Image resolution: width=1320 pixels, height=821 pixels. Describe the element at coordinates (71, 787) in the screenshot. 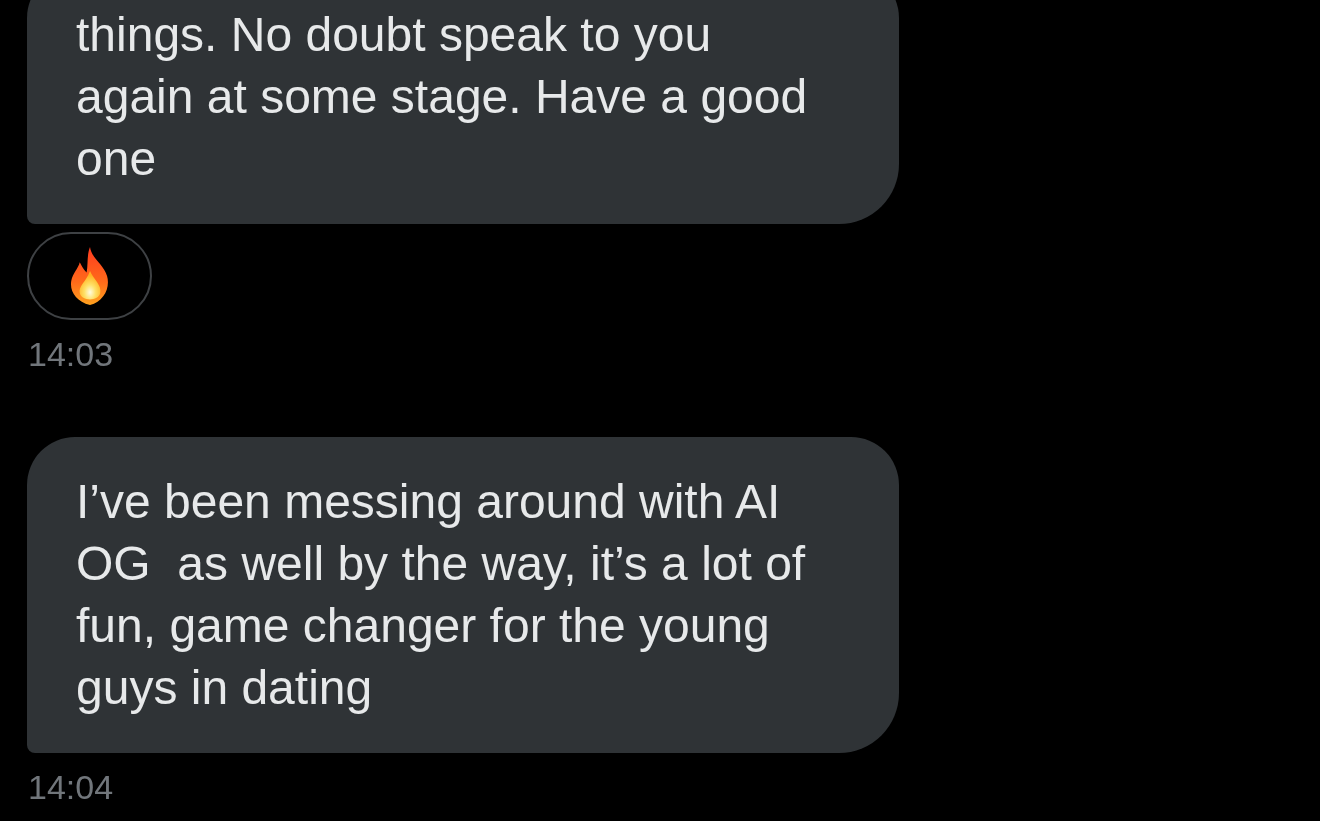

I see `message-timestamp: 14:04` at that location.